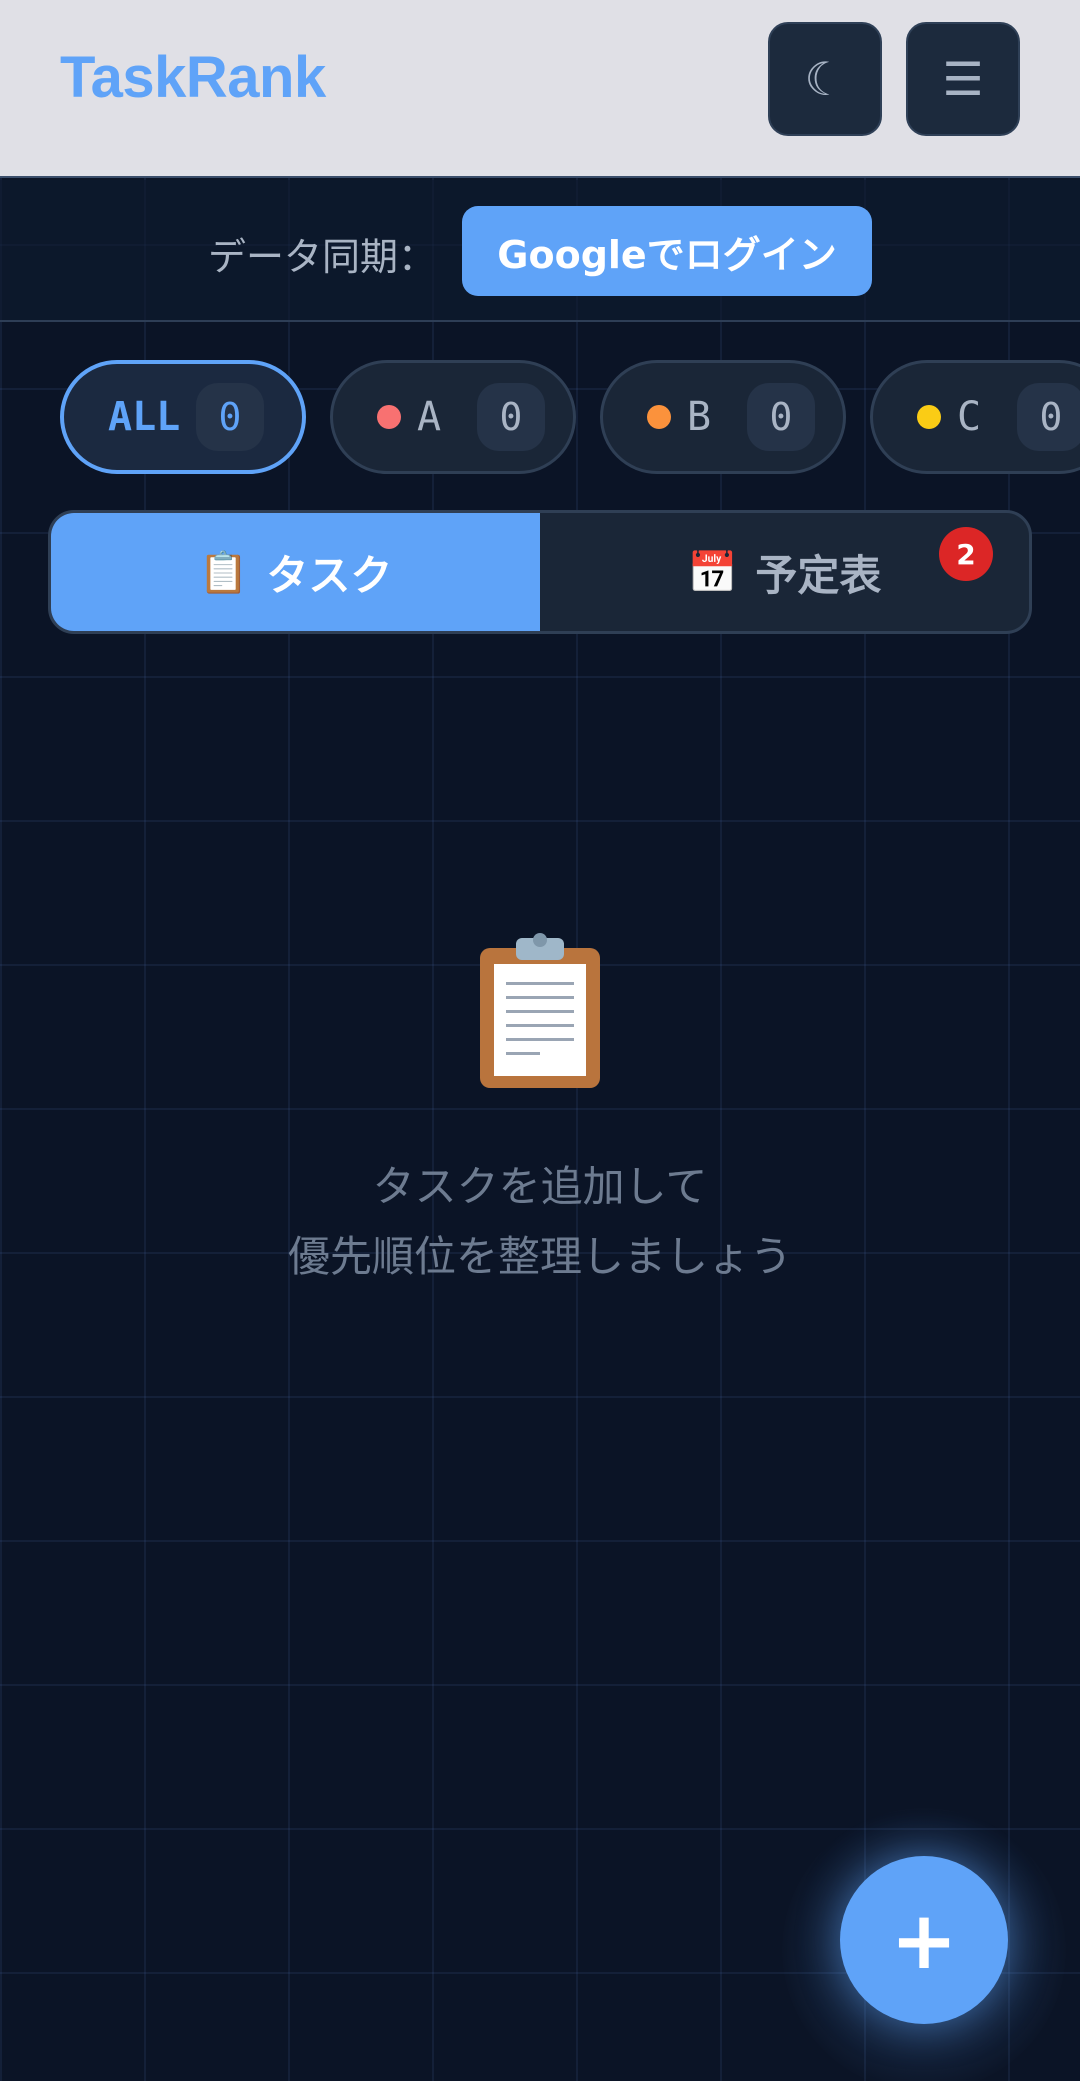  What do you see at coordinates (540, 1186) in the screenshot?
I see `empty-state-line1: タスクを追加して` at bounding box center [540, 1186].